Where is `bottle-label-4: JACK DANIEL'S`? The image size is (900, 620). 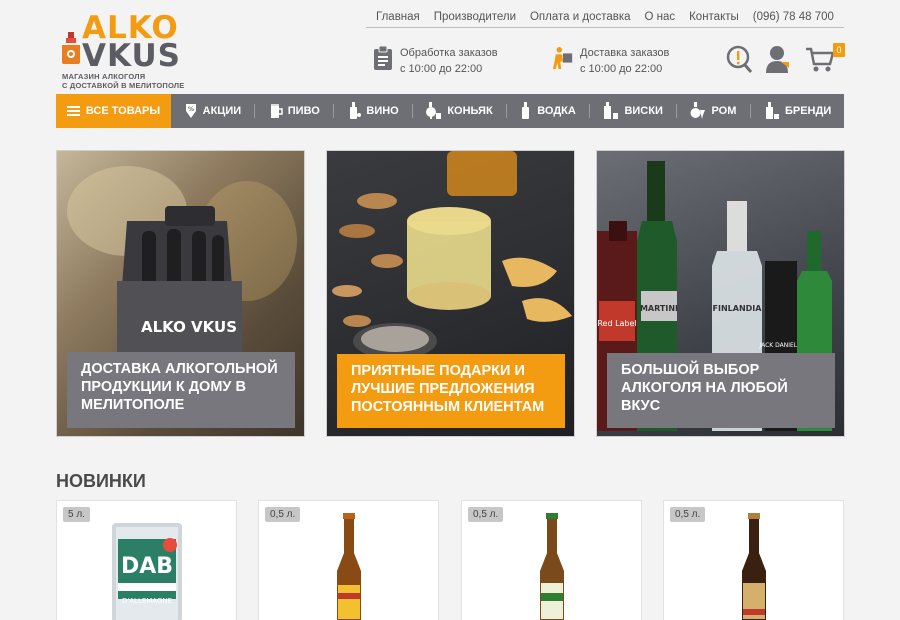 bottle-label-4: JACK DANIEL'S is located at coordinates (780, 345).